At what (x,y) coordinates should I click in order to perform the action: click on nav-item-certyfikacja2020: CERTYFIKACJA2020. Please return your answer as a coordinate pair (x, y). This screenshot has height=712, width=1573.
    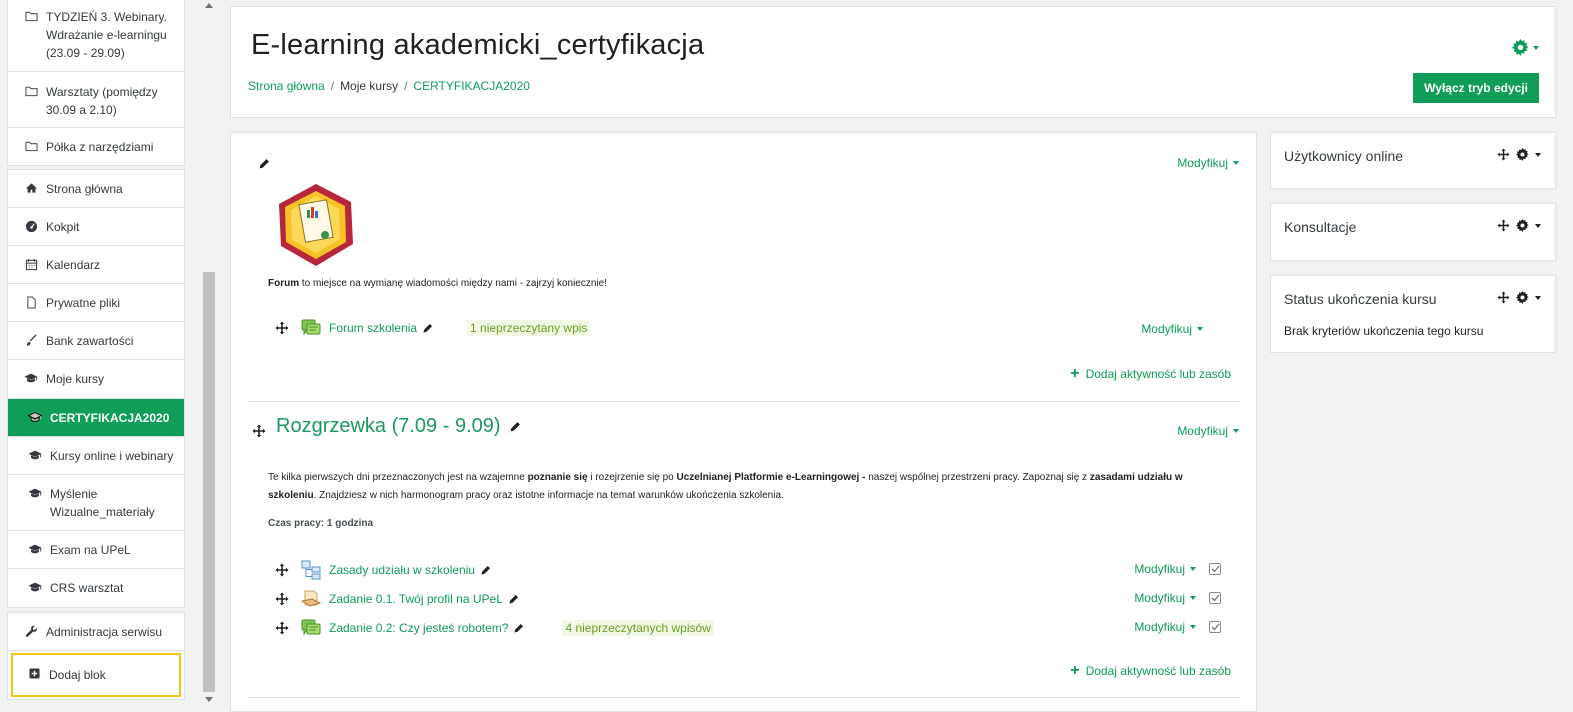
    Looking at the image, I should click on (96, 418).